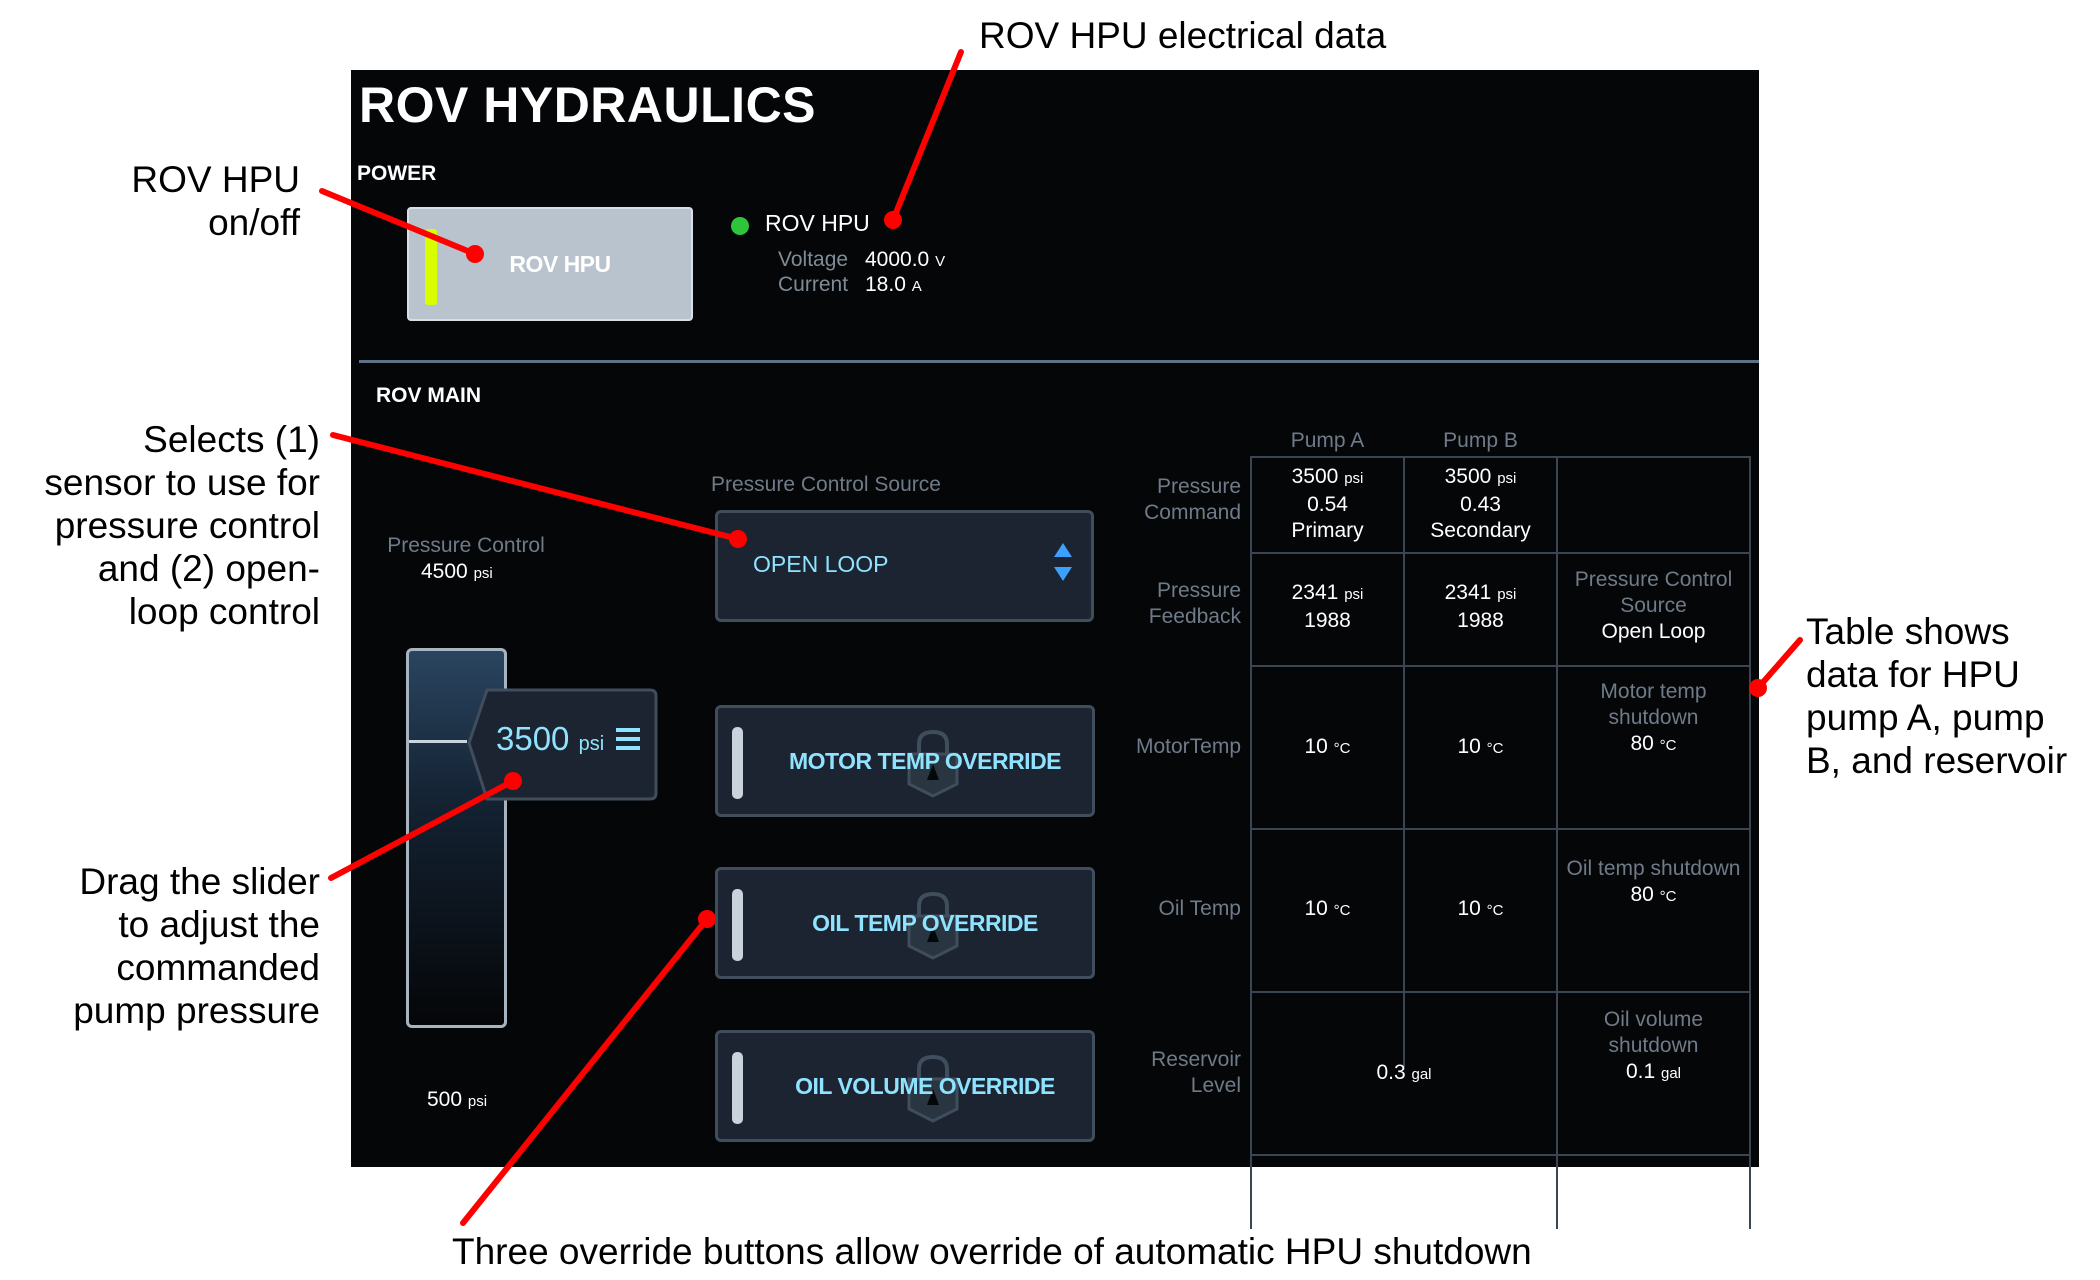 The height and width of the screenshot is (1280, 2100). Describe the element at coordinates (1327, 606) in the screenshot. I see `pump-a-pressure-feedback: 2341 psi 1988` at that location.